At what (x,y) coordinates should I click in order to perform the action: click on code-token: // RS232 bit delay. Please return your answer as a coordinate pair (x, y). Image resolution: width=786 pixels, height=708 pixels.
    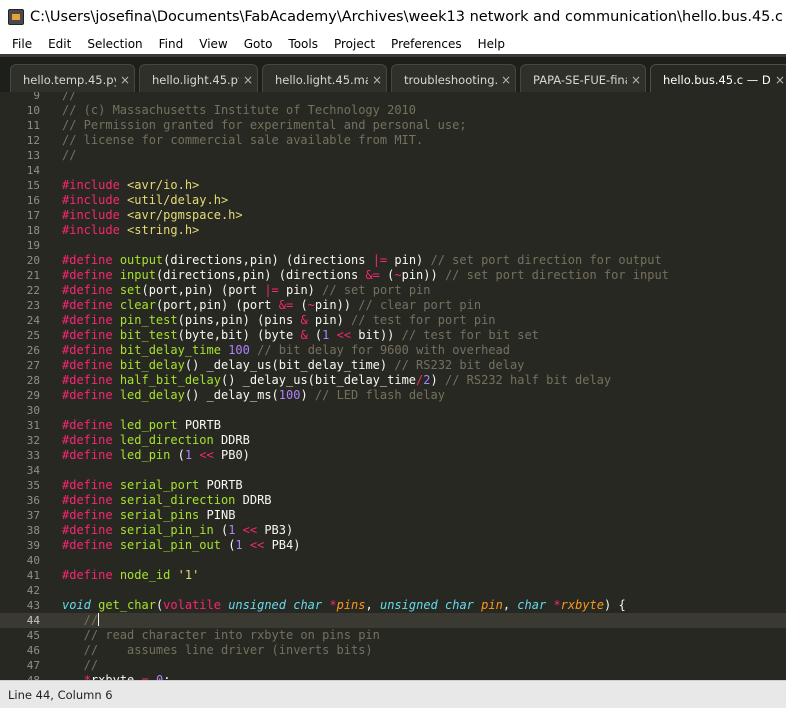
    Looking at the image, I should click on (459, 365).